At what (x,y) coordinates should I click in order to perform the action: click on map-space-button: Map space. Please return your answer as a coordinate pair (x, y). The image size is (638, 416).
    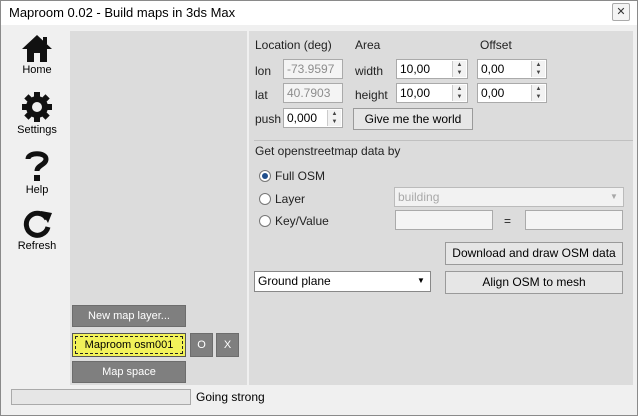
    Looking at the image, I should click on (129, 372).